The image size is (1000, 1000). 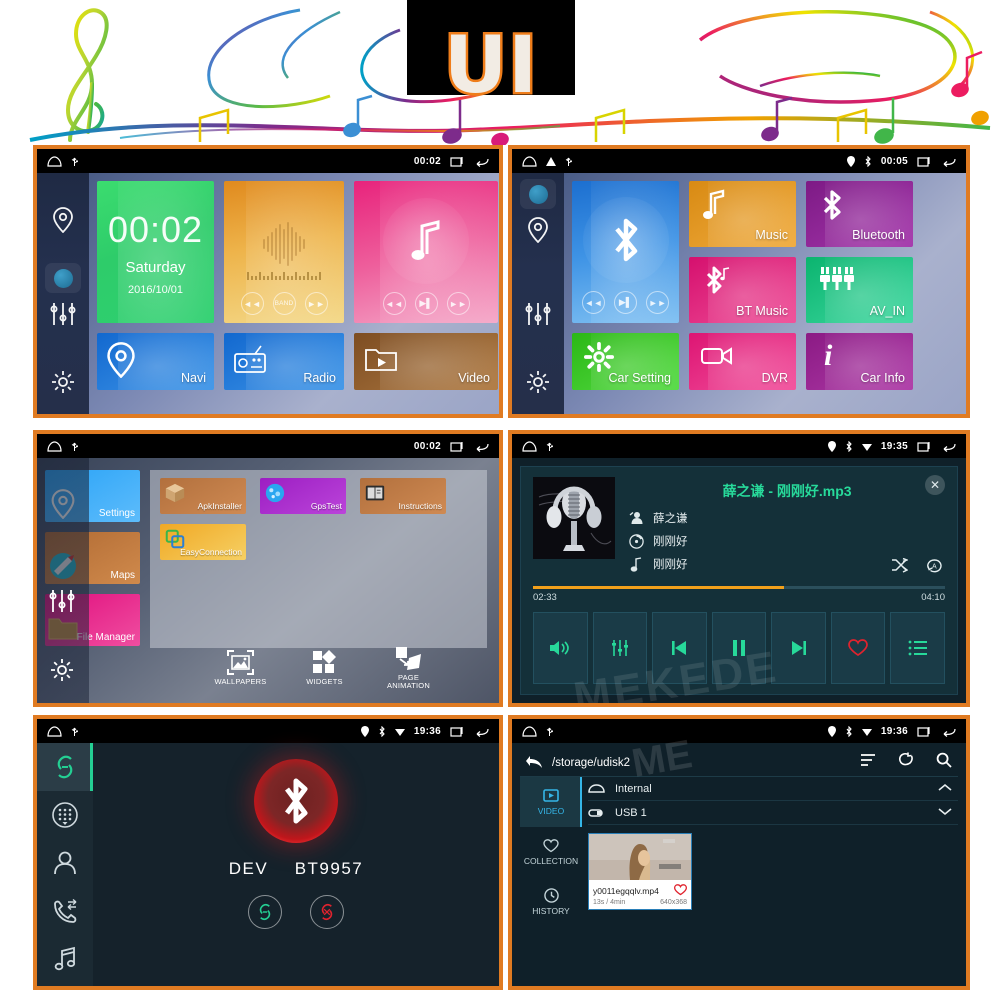 I want to click on refresh-button, so click(x=906, y=762).